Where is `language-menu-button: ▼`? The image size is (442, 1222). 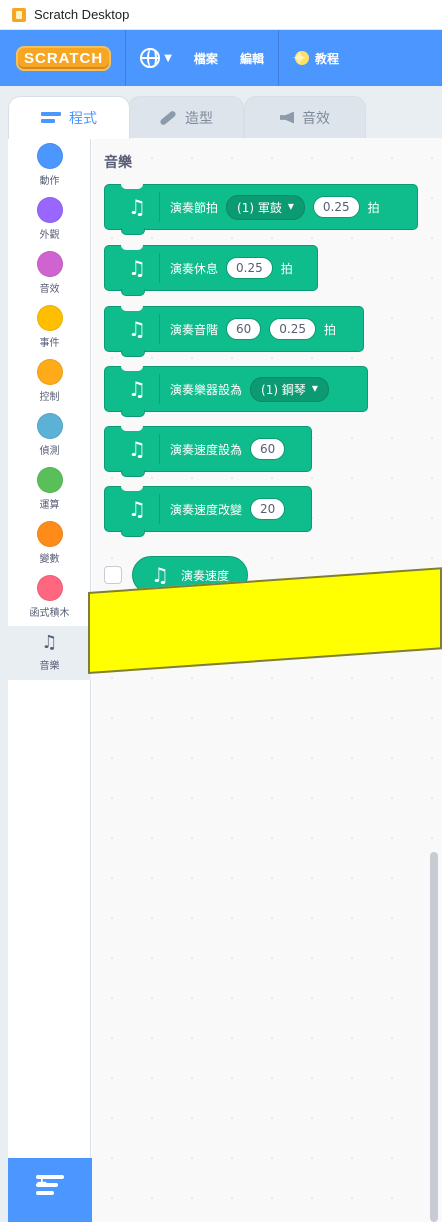
language-menu-button: ▼ is located at coordinates (156, 58).